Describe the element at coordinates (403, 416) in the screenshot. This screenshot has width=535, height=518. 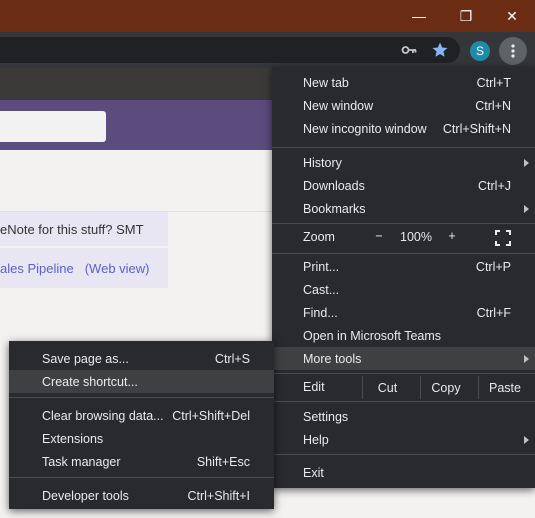
I see `menu-item-settings: Settings` at that location.